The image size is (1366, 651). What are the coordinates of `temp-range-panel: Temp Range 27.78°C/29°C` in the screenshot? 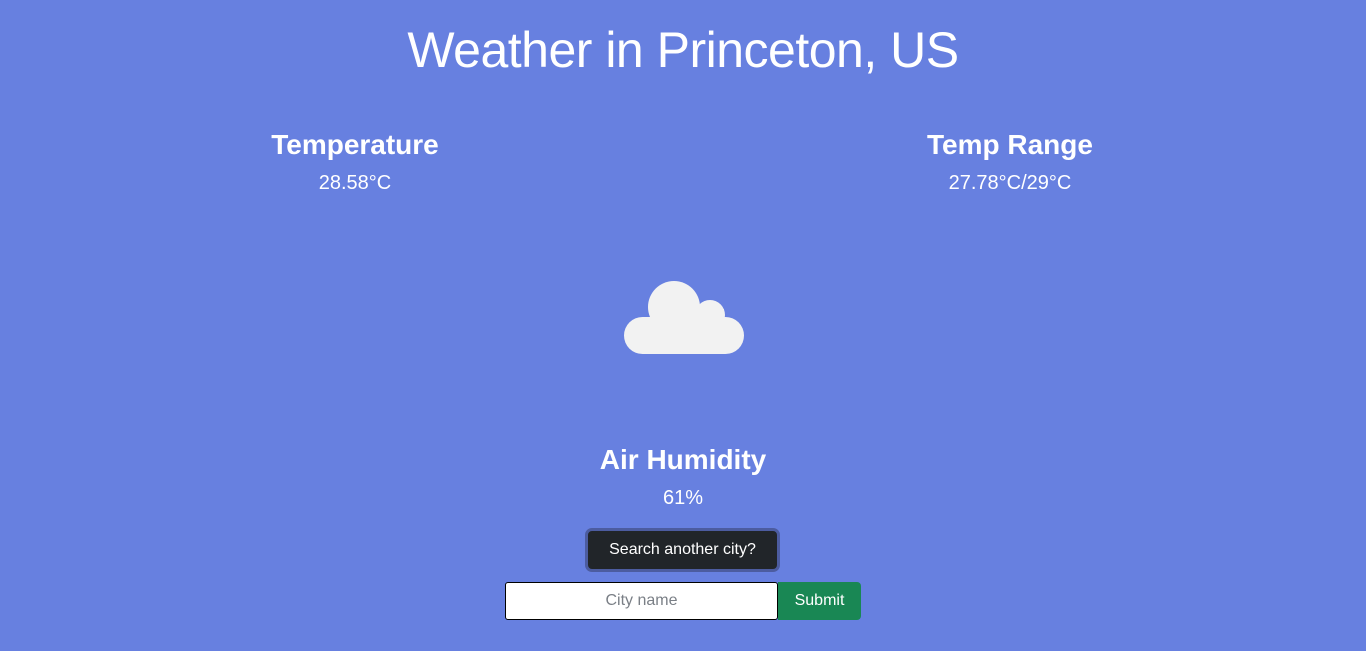 It's located at (1010, 162).